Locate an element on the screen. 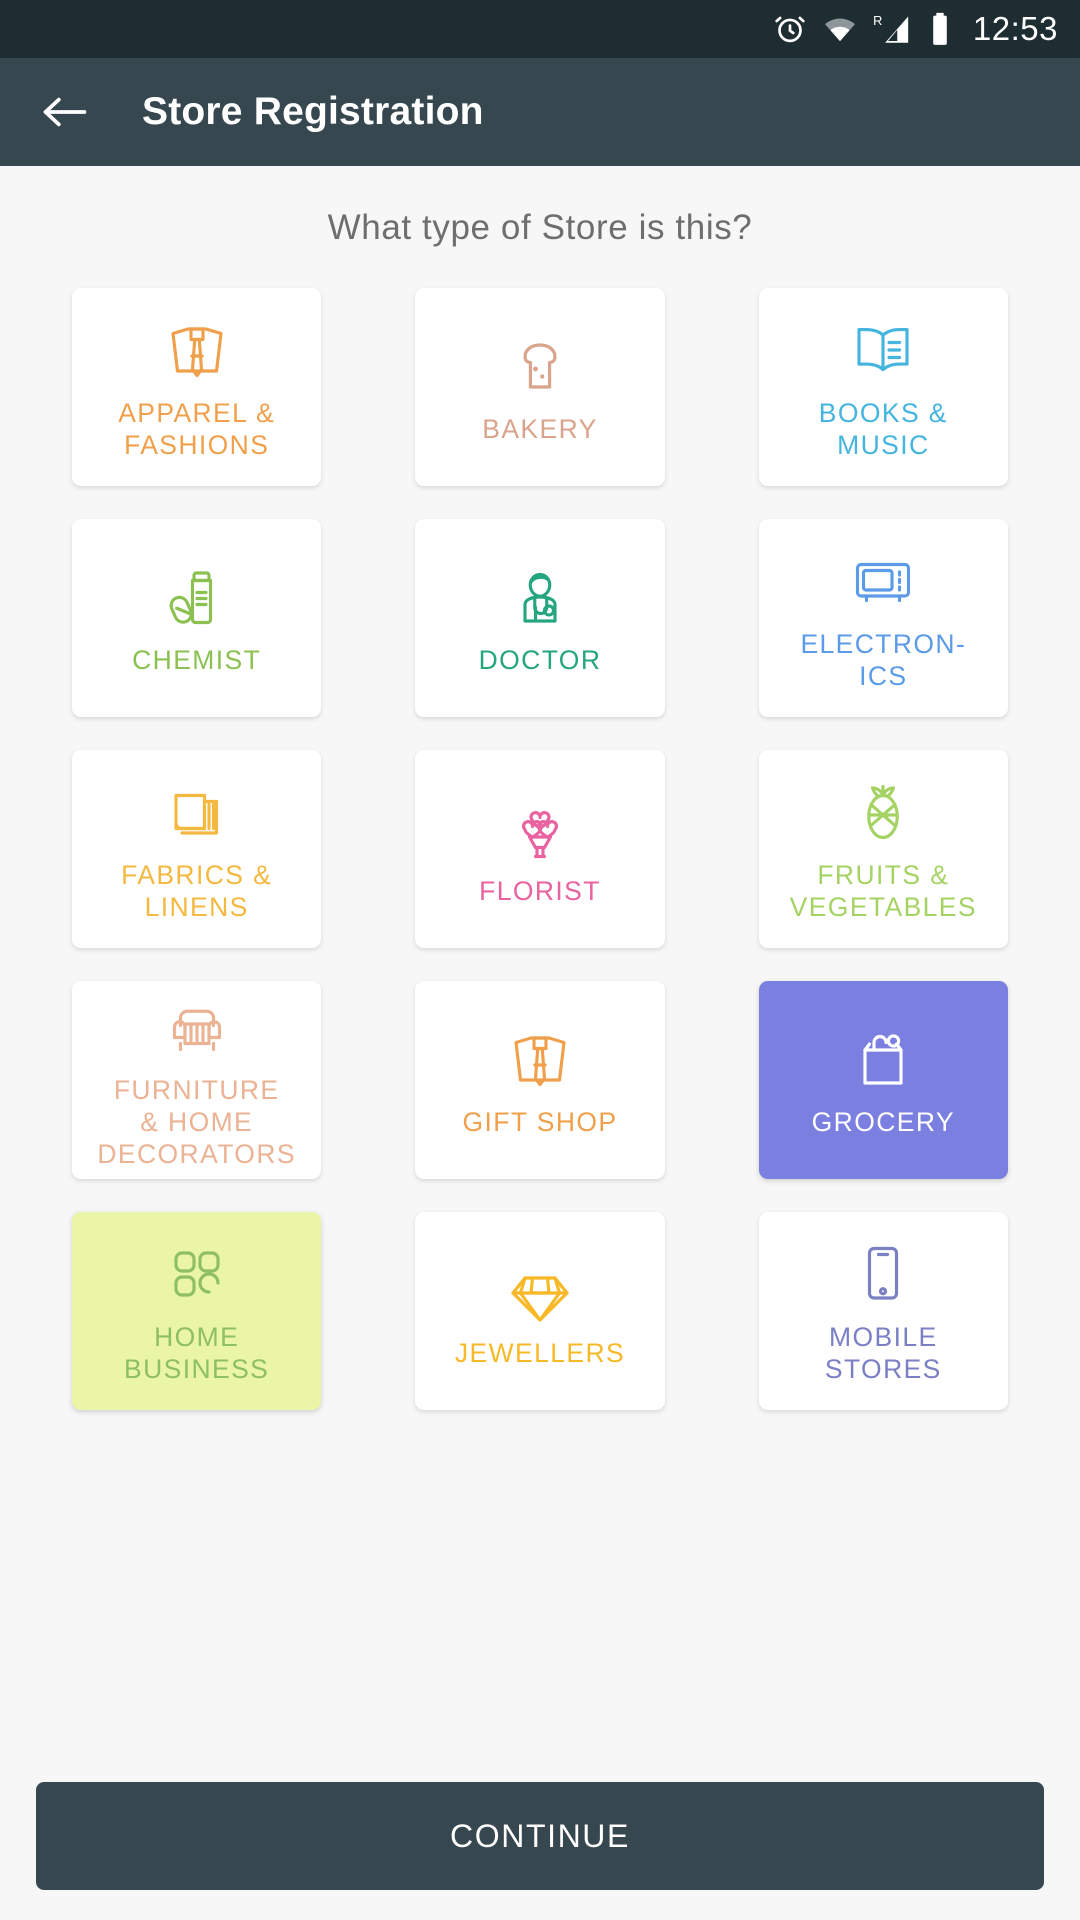  doctor-stethoscope-icon is located at coordinates (540, 597).